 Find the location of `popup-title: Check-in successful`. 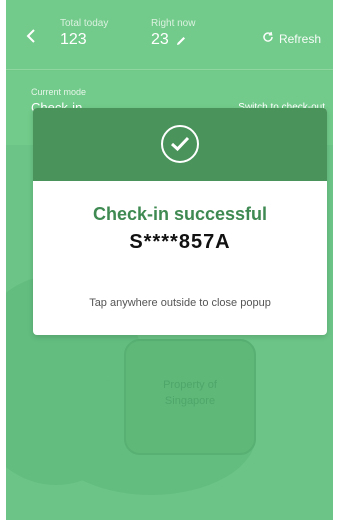

popup-title: Check-in successful is located at coordinates (180, 214).